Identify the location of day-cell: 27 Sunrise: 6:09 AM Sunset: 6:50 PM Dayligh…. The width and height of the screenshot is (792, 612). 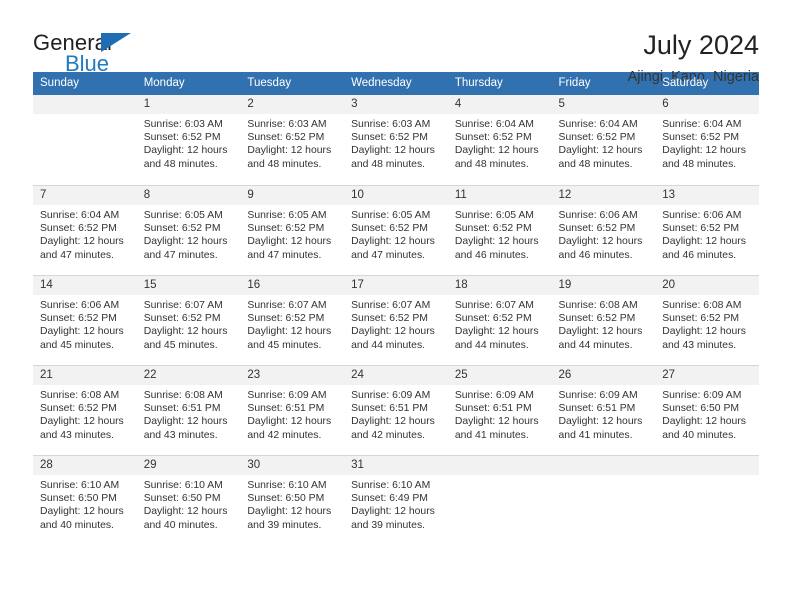
(707, 410).